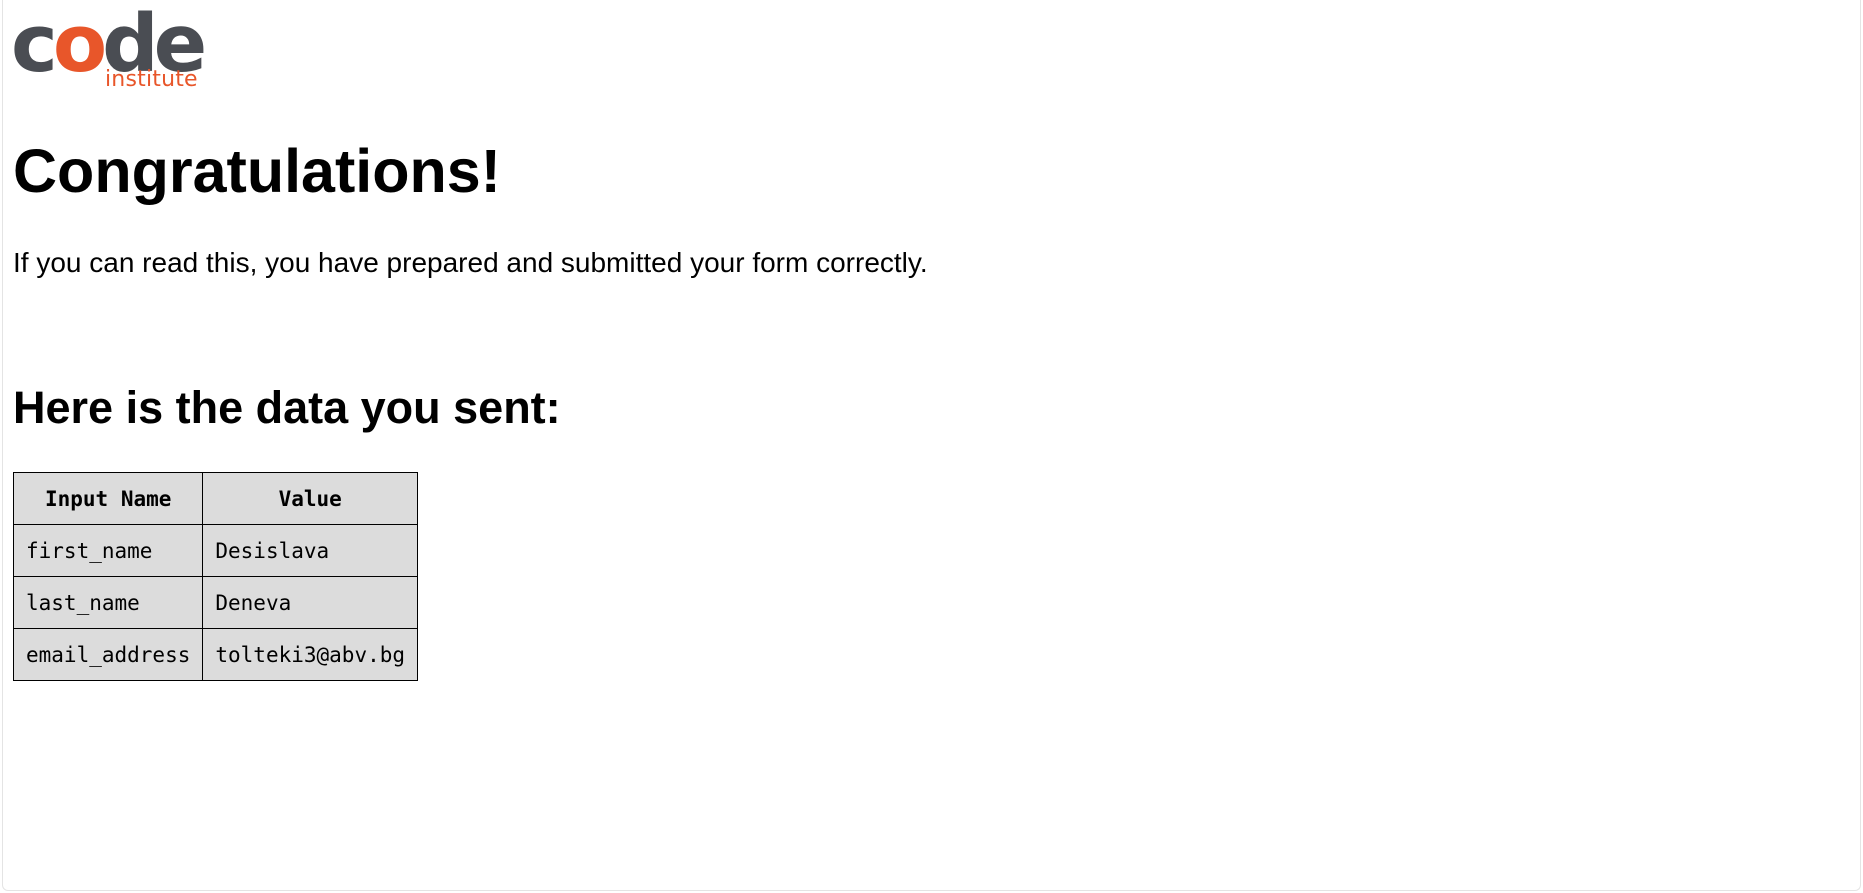  I want to click on table-row: last_name Deneva, so click(215, 602).